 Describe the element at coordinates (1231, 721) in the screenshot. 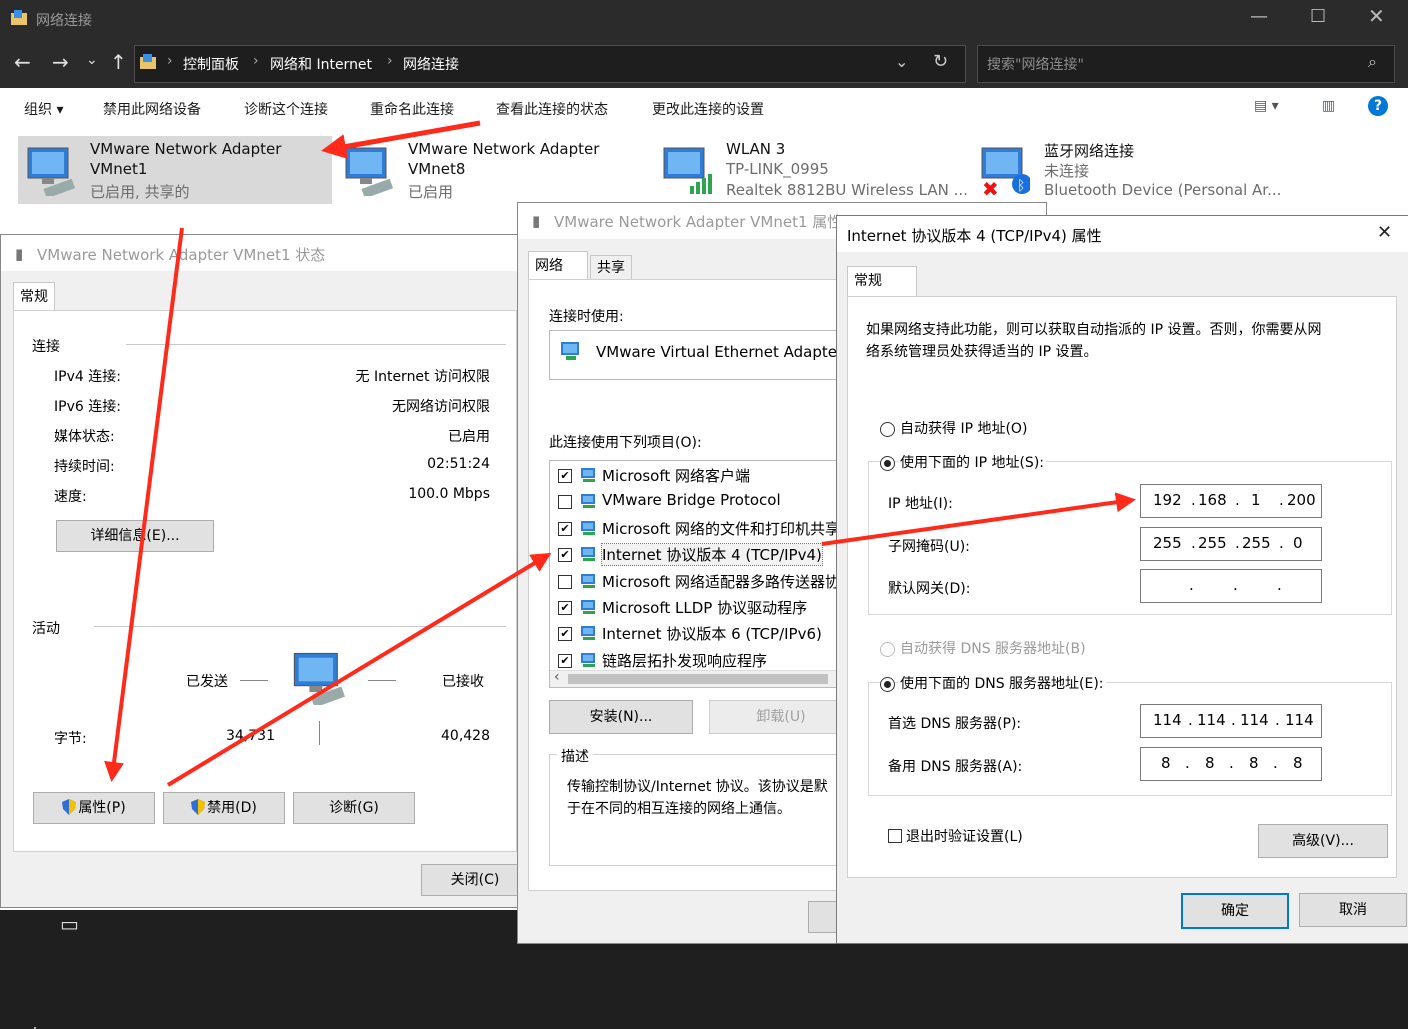

I see `preferred-dns-field: 114. 114. 114. 114` at that location.